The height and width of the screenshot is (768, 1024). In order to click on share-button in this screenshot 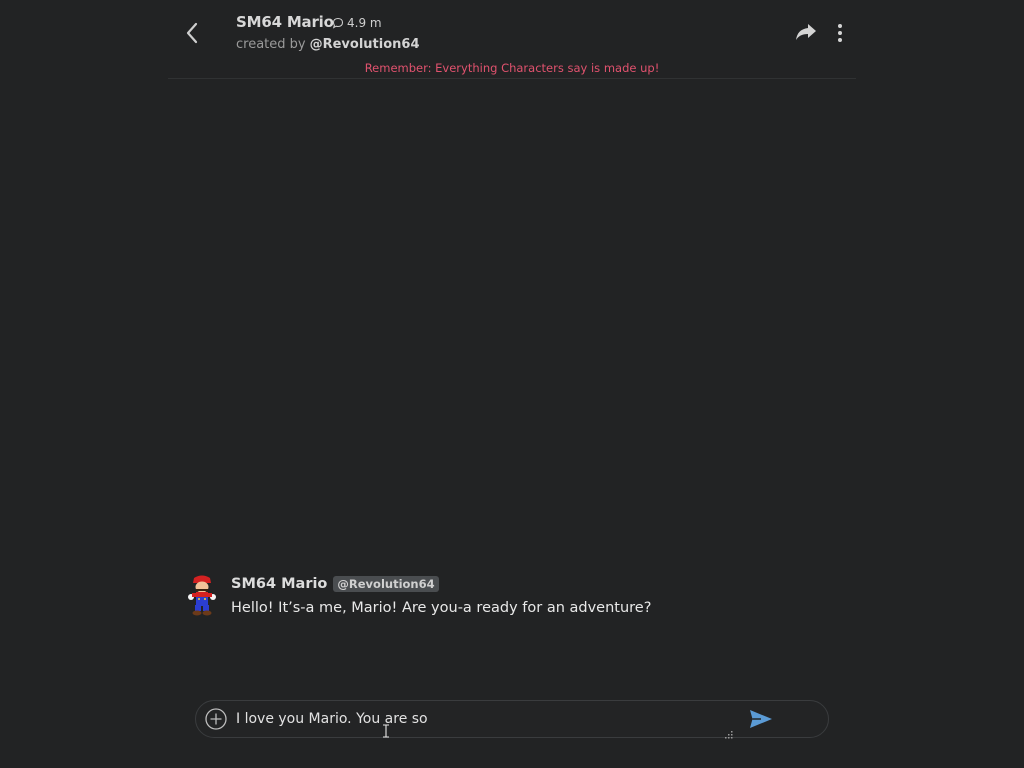, I will do `click(807, 33)`.